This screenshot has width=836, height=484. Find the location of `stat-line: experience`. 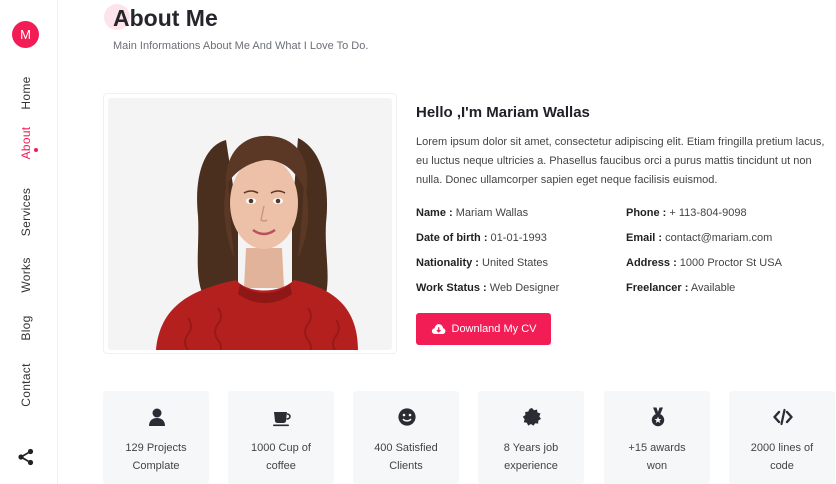

stat-line: experience is located at coordinates (531, 466).